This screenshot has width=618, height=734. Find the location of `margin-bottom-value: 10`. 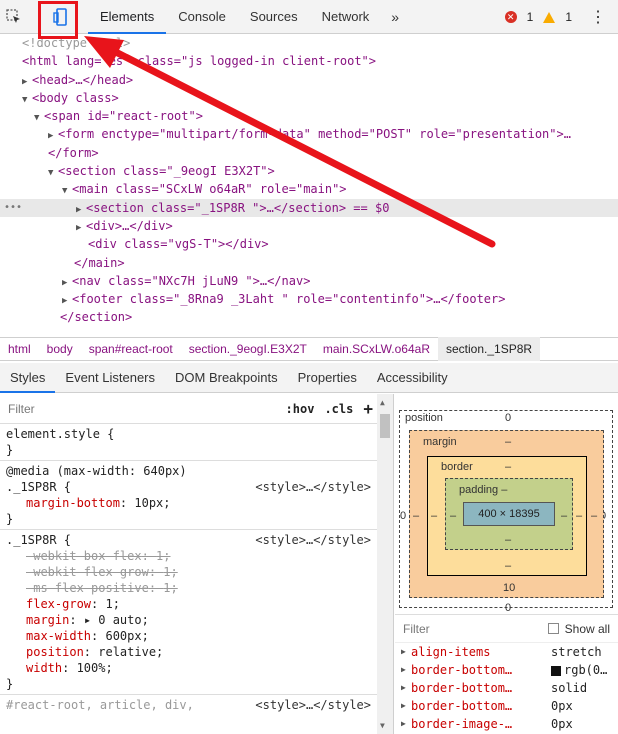

margin-bottom-value: 10 is located at coordinates (509, 588).